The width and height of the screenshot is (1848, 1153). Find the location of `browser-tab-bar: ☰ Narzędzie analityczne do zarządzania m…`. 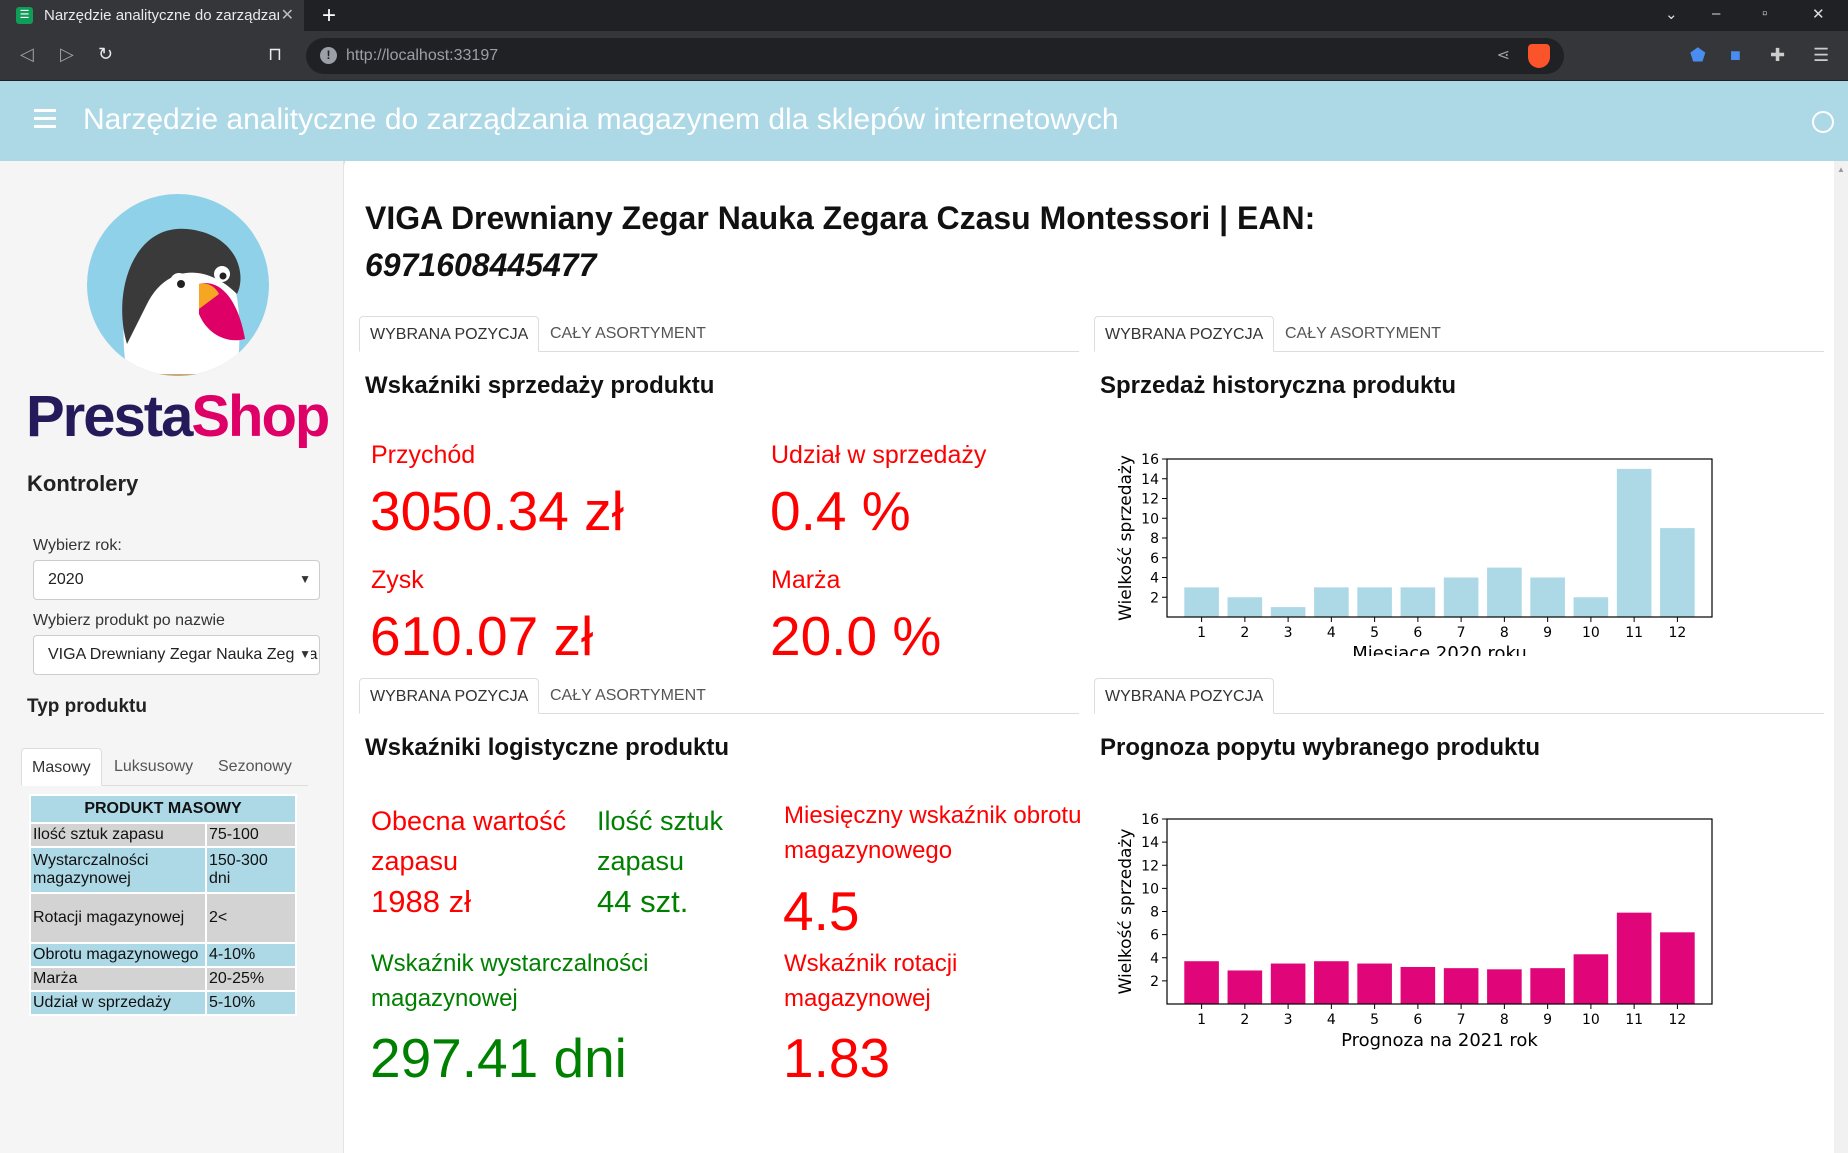

browser-tab-bar: ☰ Narzędzie analityczne do zarządzania m… is located at coordinates (924, 15).